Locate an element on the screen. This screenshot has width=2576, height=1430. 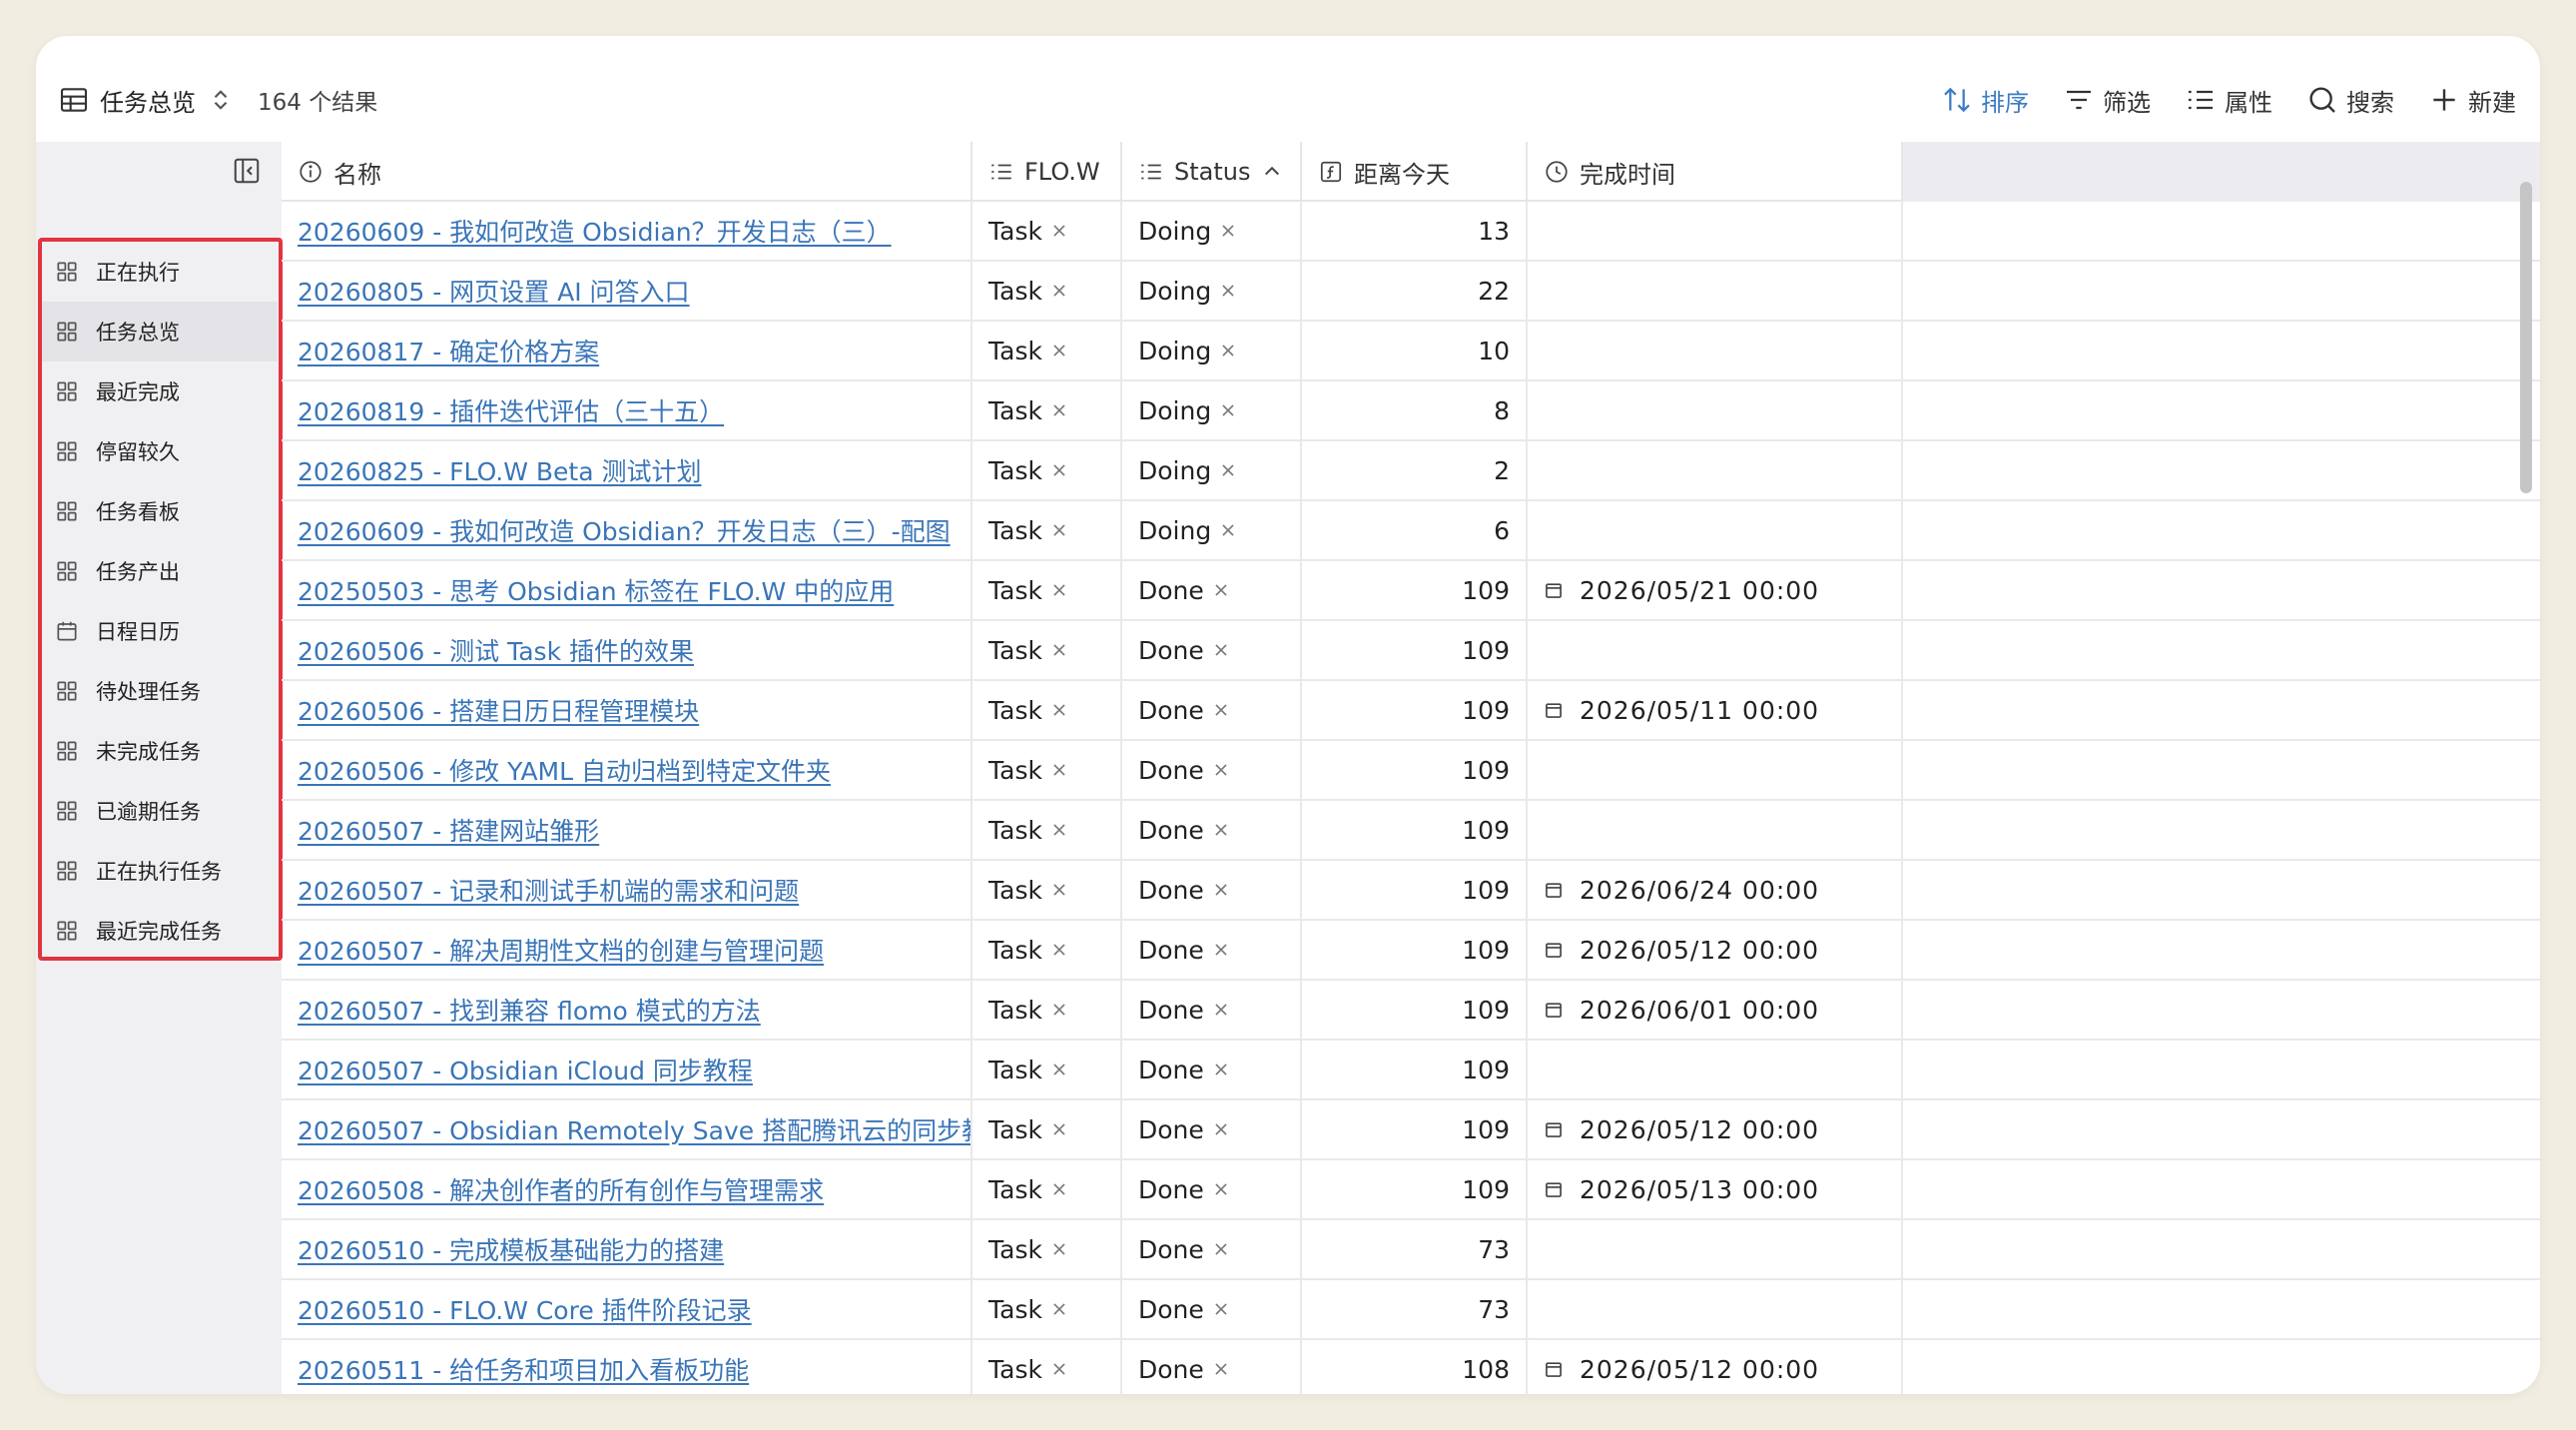
column-header-name: 名称 is located at coordinates (627, 172).